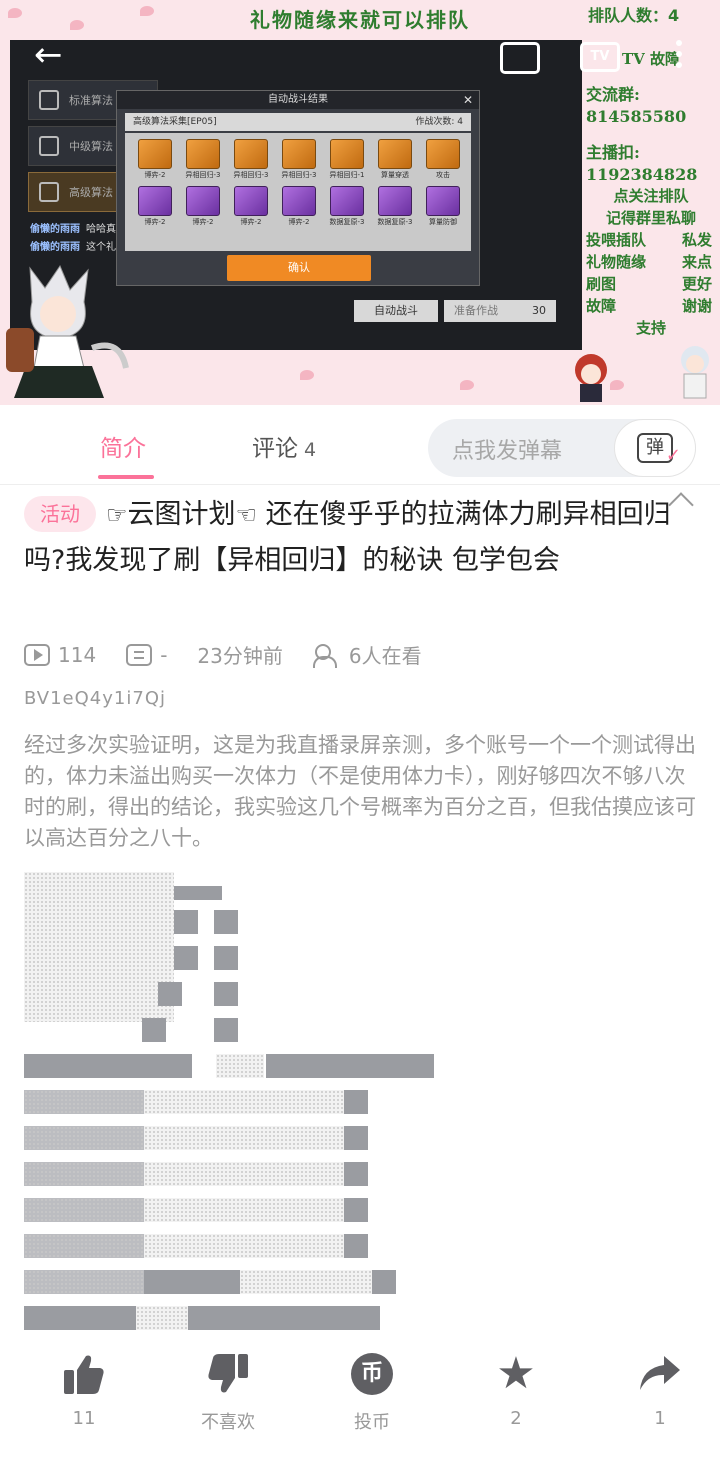 The width and height of the screenshot is (720, 1478). I want to click on game-menu-label: 标准算法, so click(91, 100).